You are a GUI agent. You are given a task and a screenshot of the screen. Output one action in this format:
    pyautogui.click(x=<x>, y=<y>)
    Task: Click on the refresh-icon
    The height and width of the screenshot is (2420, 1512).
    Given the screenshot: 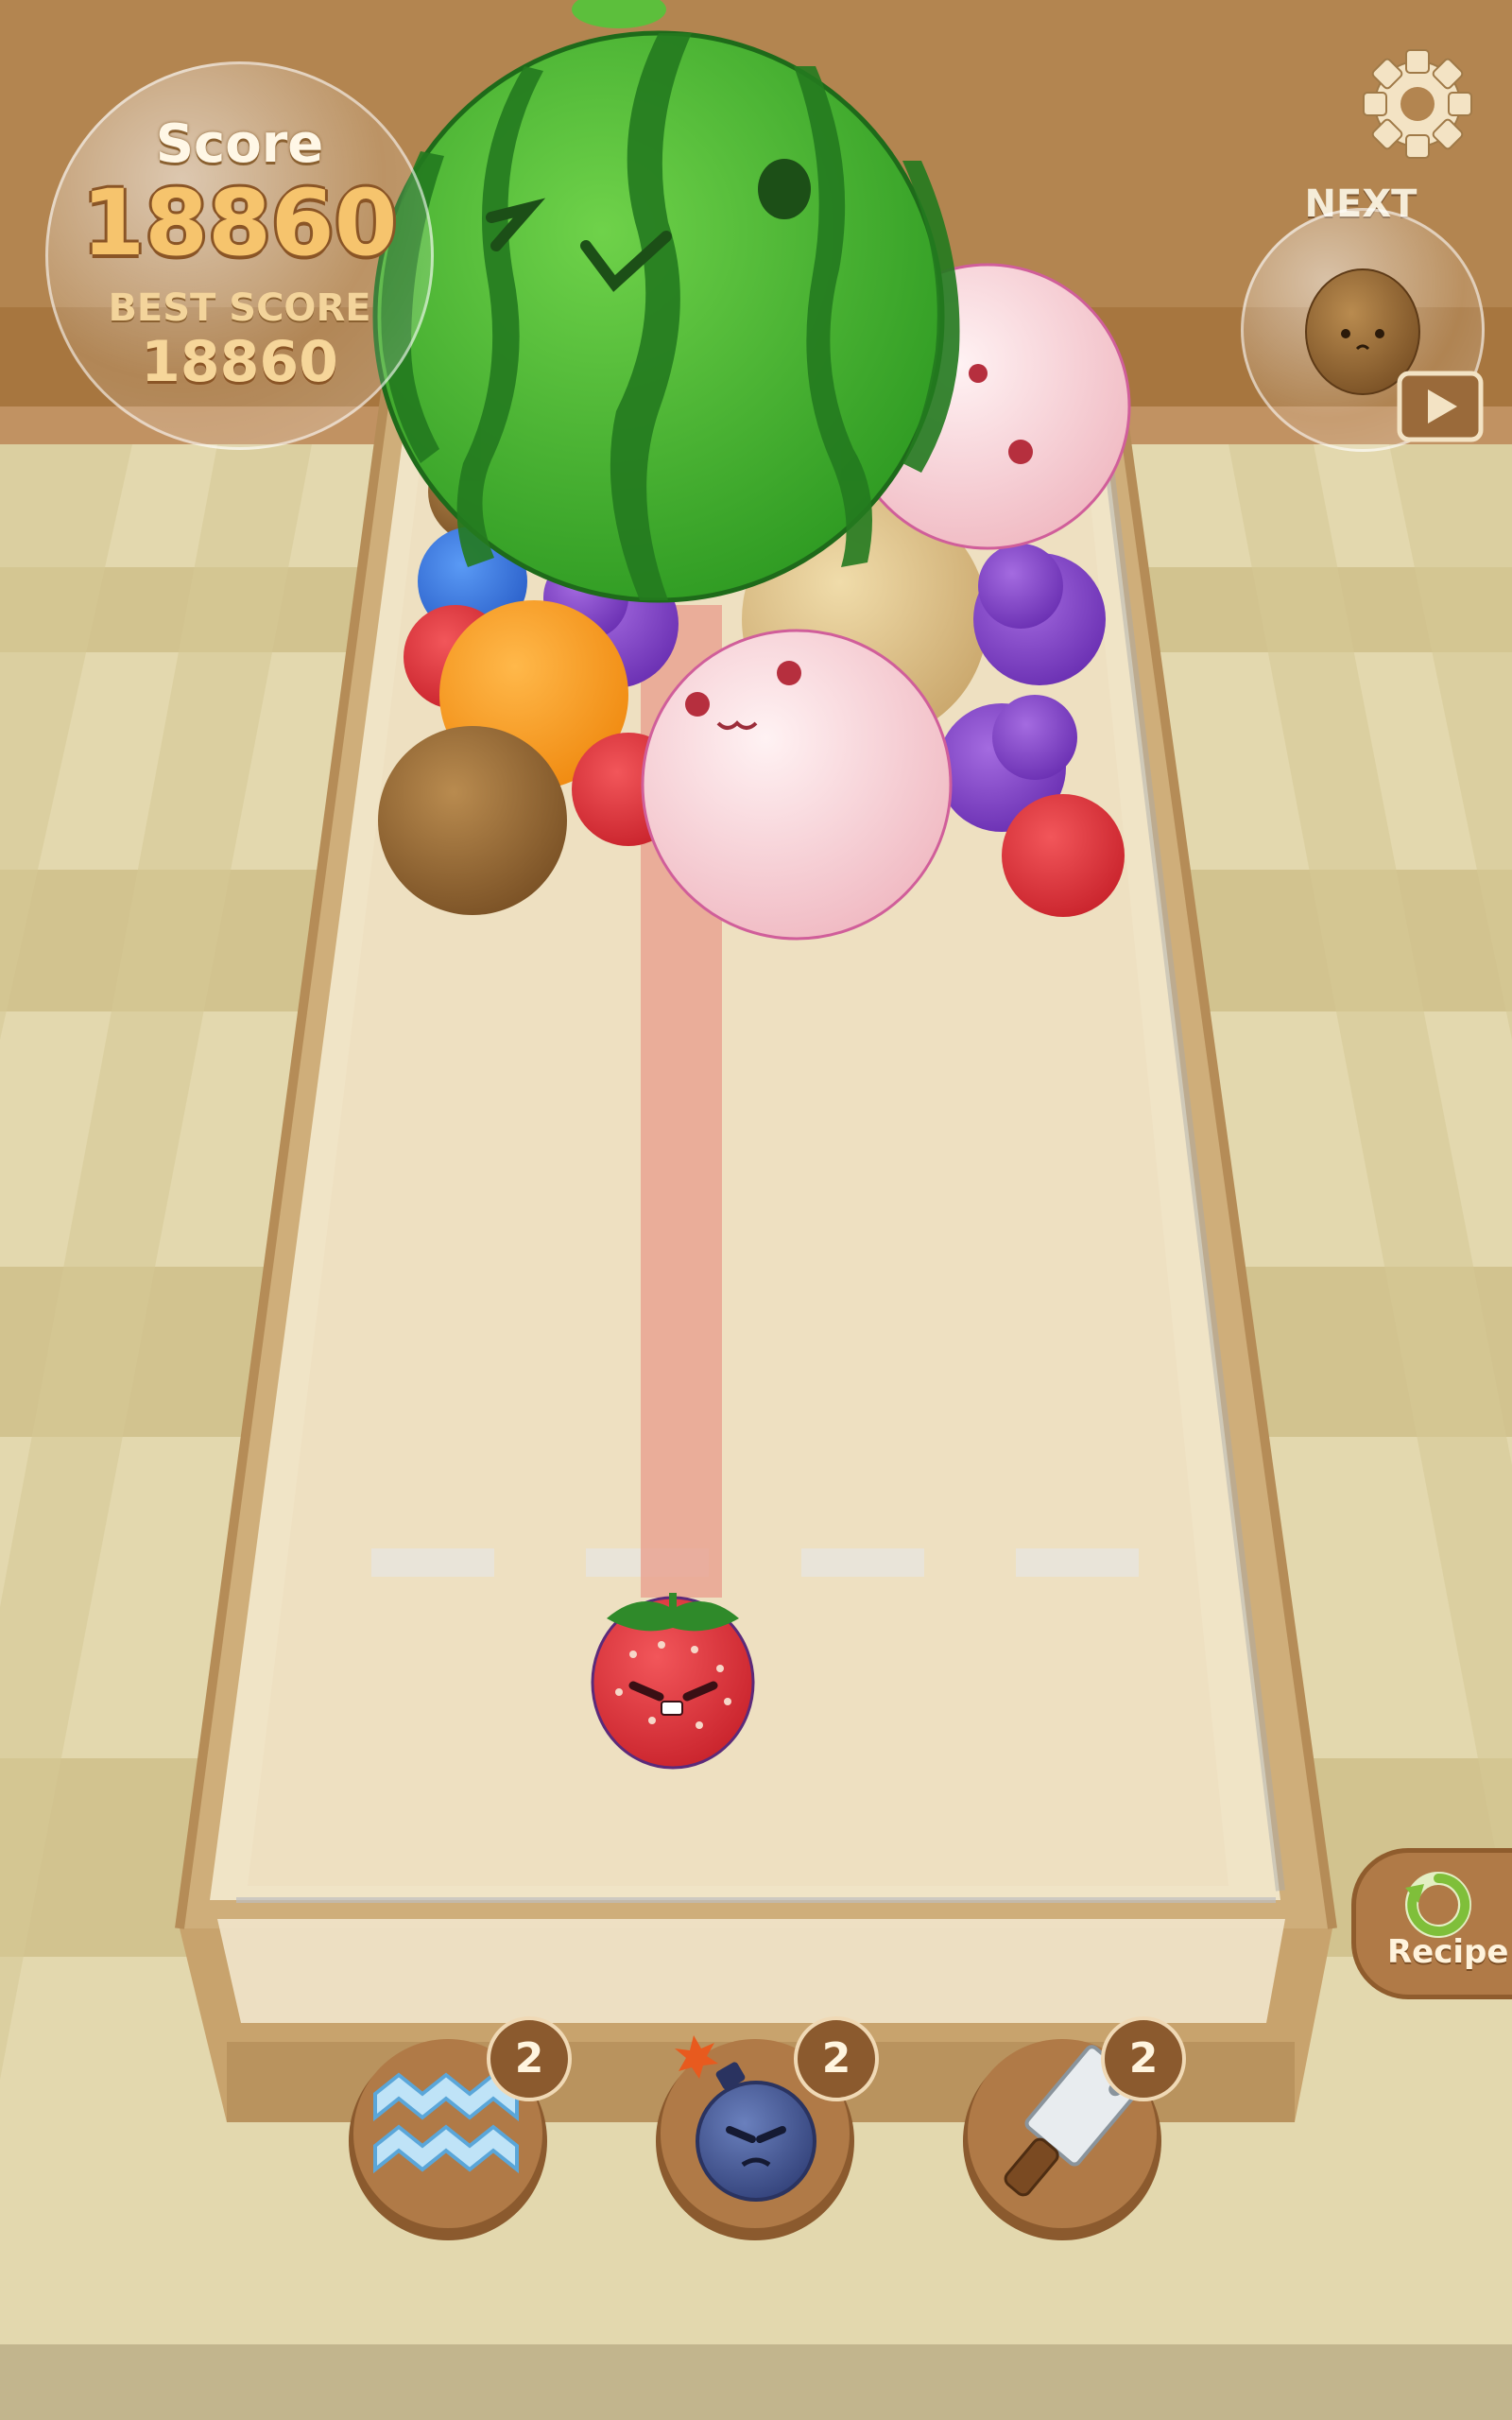 What is the action you would take?
    pyautogui.click(x=1438, y=1905)
    